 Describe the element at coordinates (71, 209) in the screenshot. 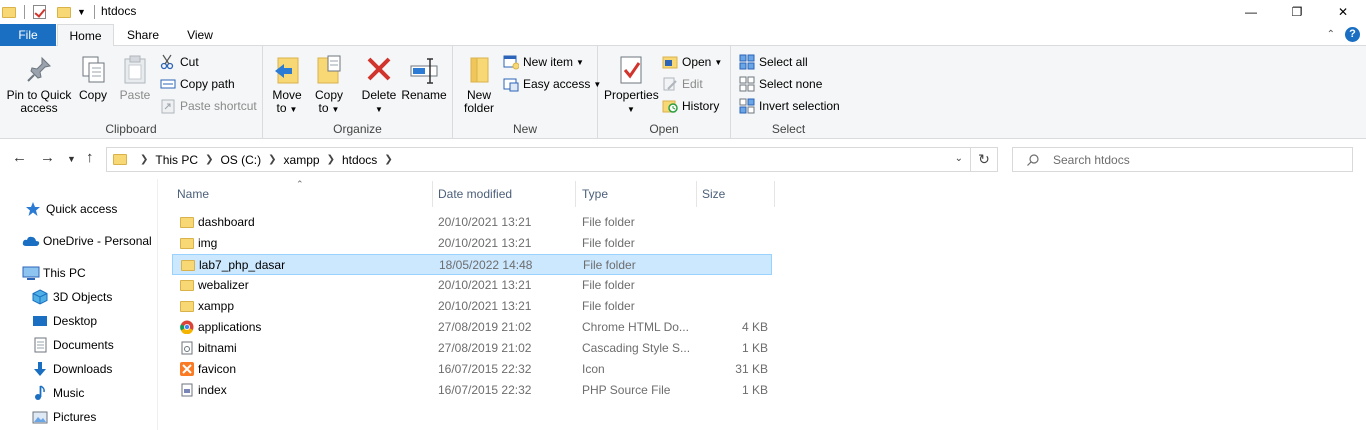

I see `nav-item-quick-access: Quick access` at that location.